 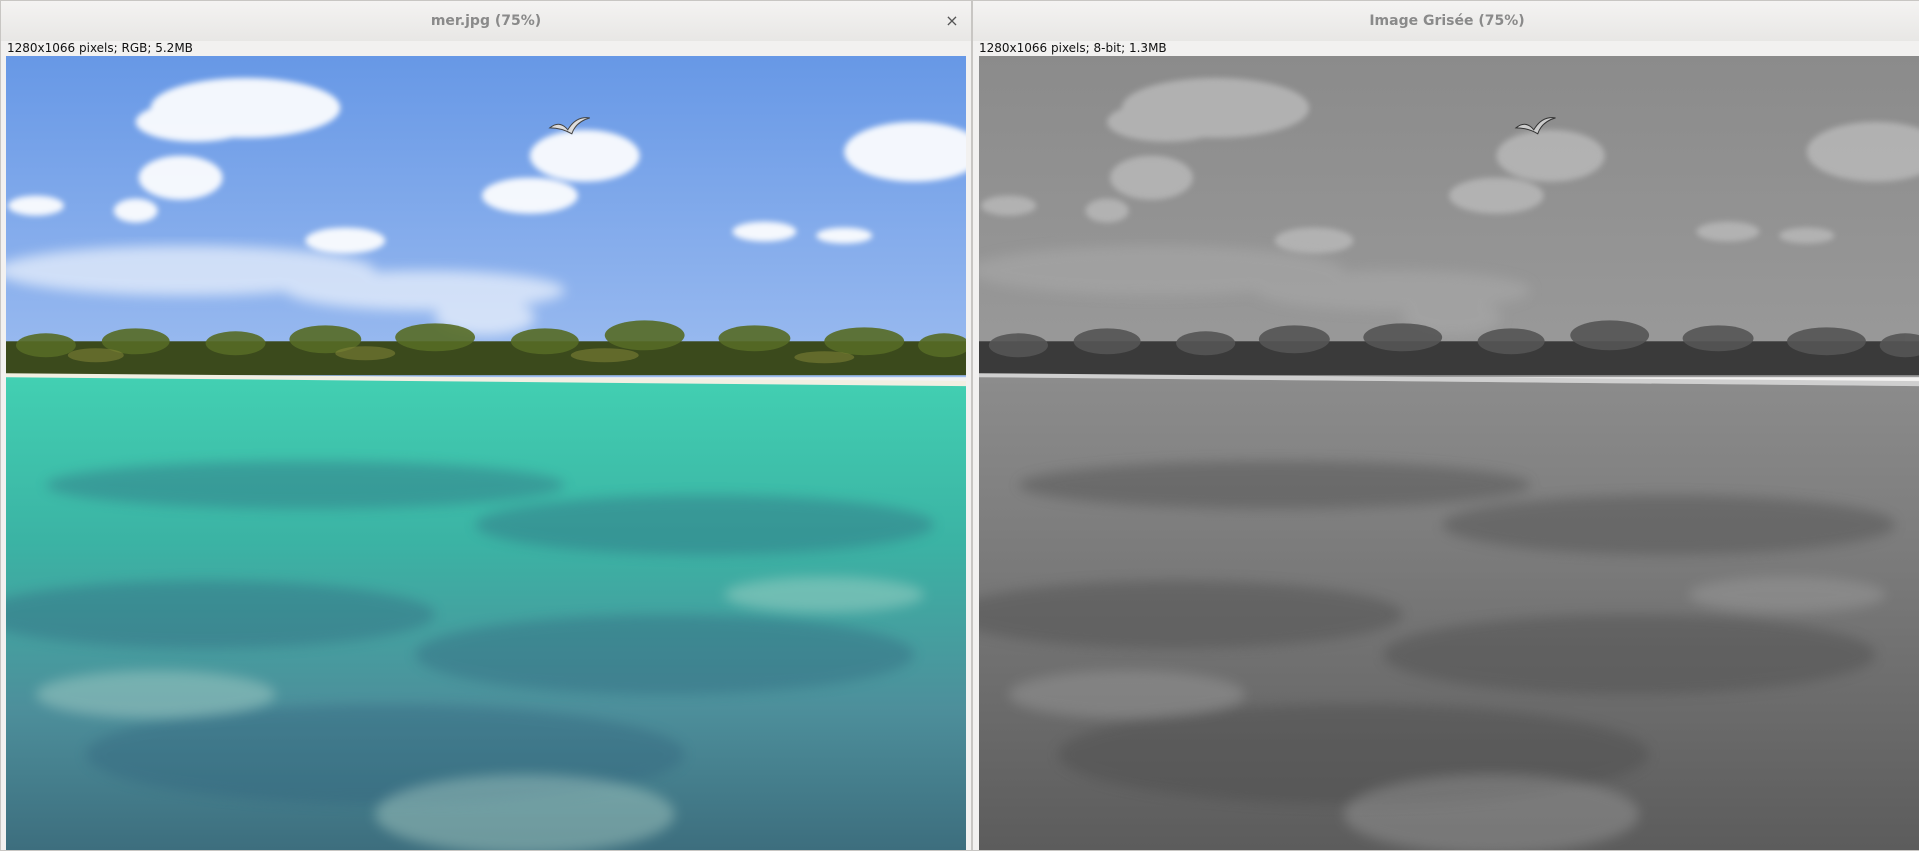 What do you see at coordinates (100, 48) in the screenshot?
I see `image-info: 1280x1066 pixels; RGB; 5.2MB` at bounding box center [100, 48].